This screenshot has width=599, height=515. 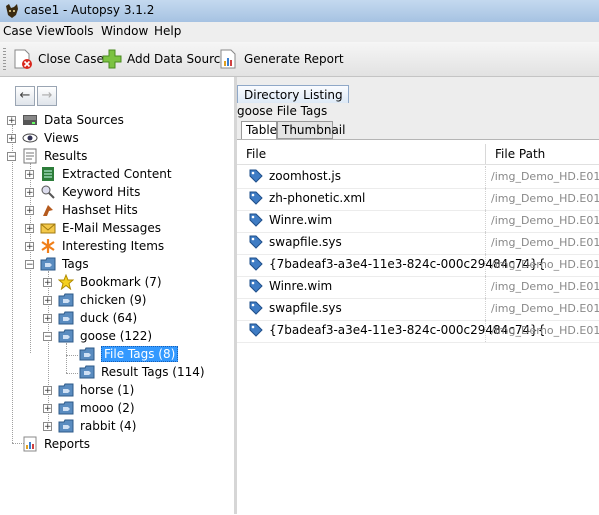 I want to click on tree-node-chicken: + chicken (9), so click(x=94, y=300).